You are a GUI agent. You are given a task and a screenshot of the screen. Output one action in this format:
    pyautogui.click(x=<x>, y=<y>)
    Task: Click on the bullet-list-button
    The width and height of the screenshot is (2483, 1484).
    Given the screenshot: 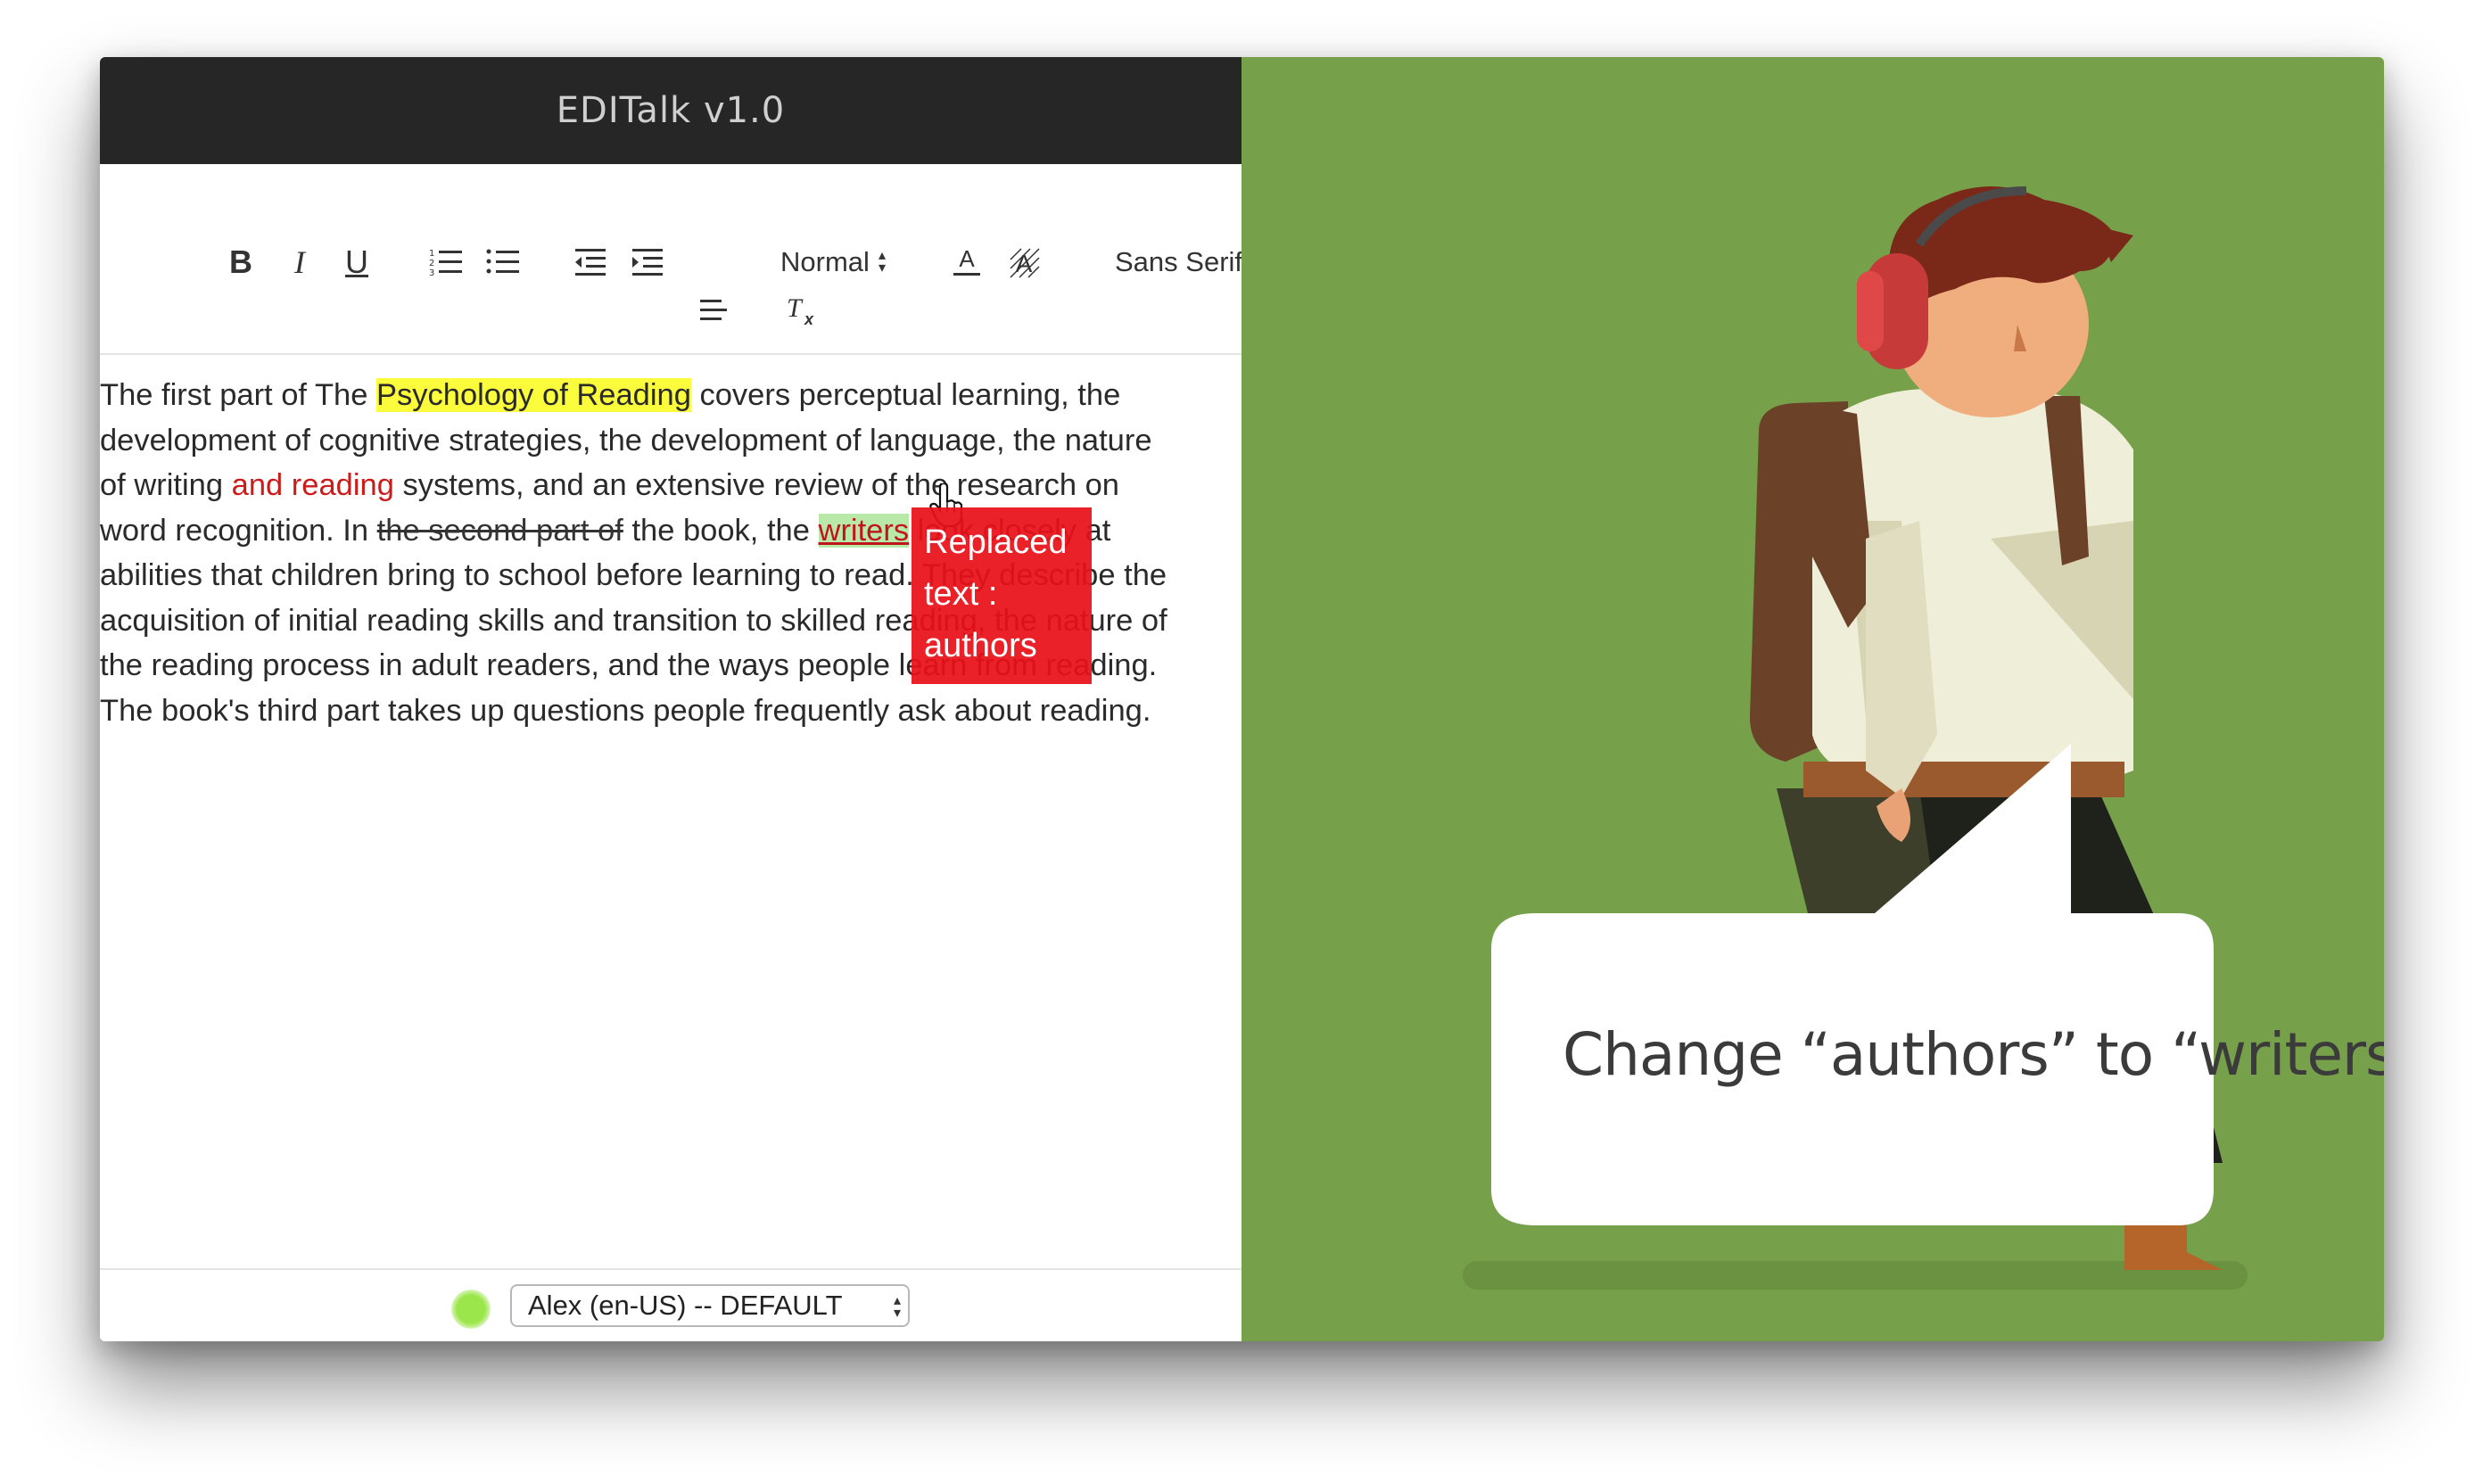 What is the action you would take?
    pyautogui.click(x=503, y=262)
    